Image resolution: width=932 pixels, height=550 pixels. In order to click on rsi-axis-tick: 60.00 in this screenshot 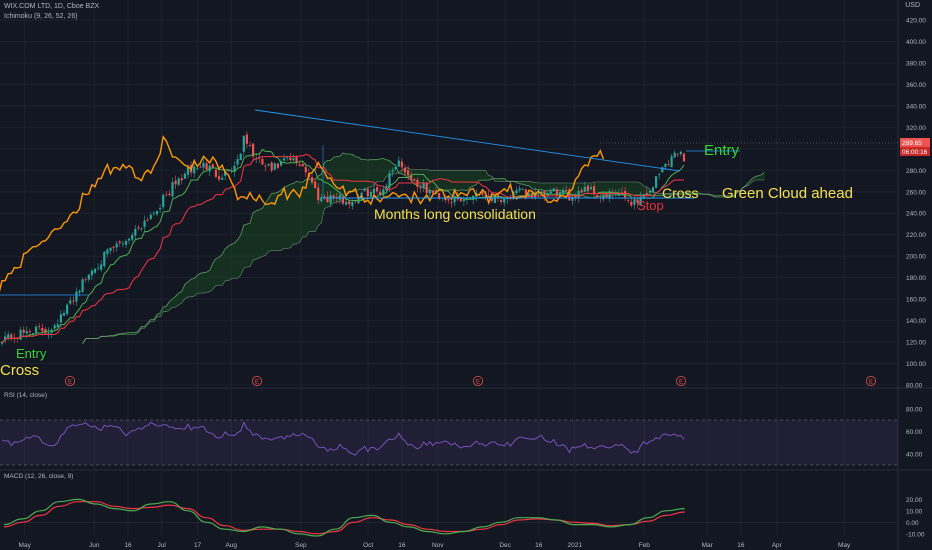, I will do `click(914, 432)`.